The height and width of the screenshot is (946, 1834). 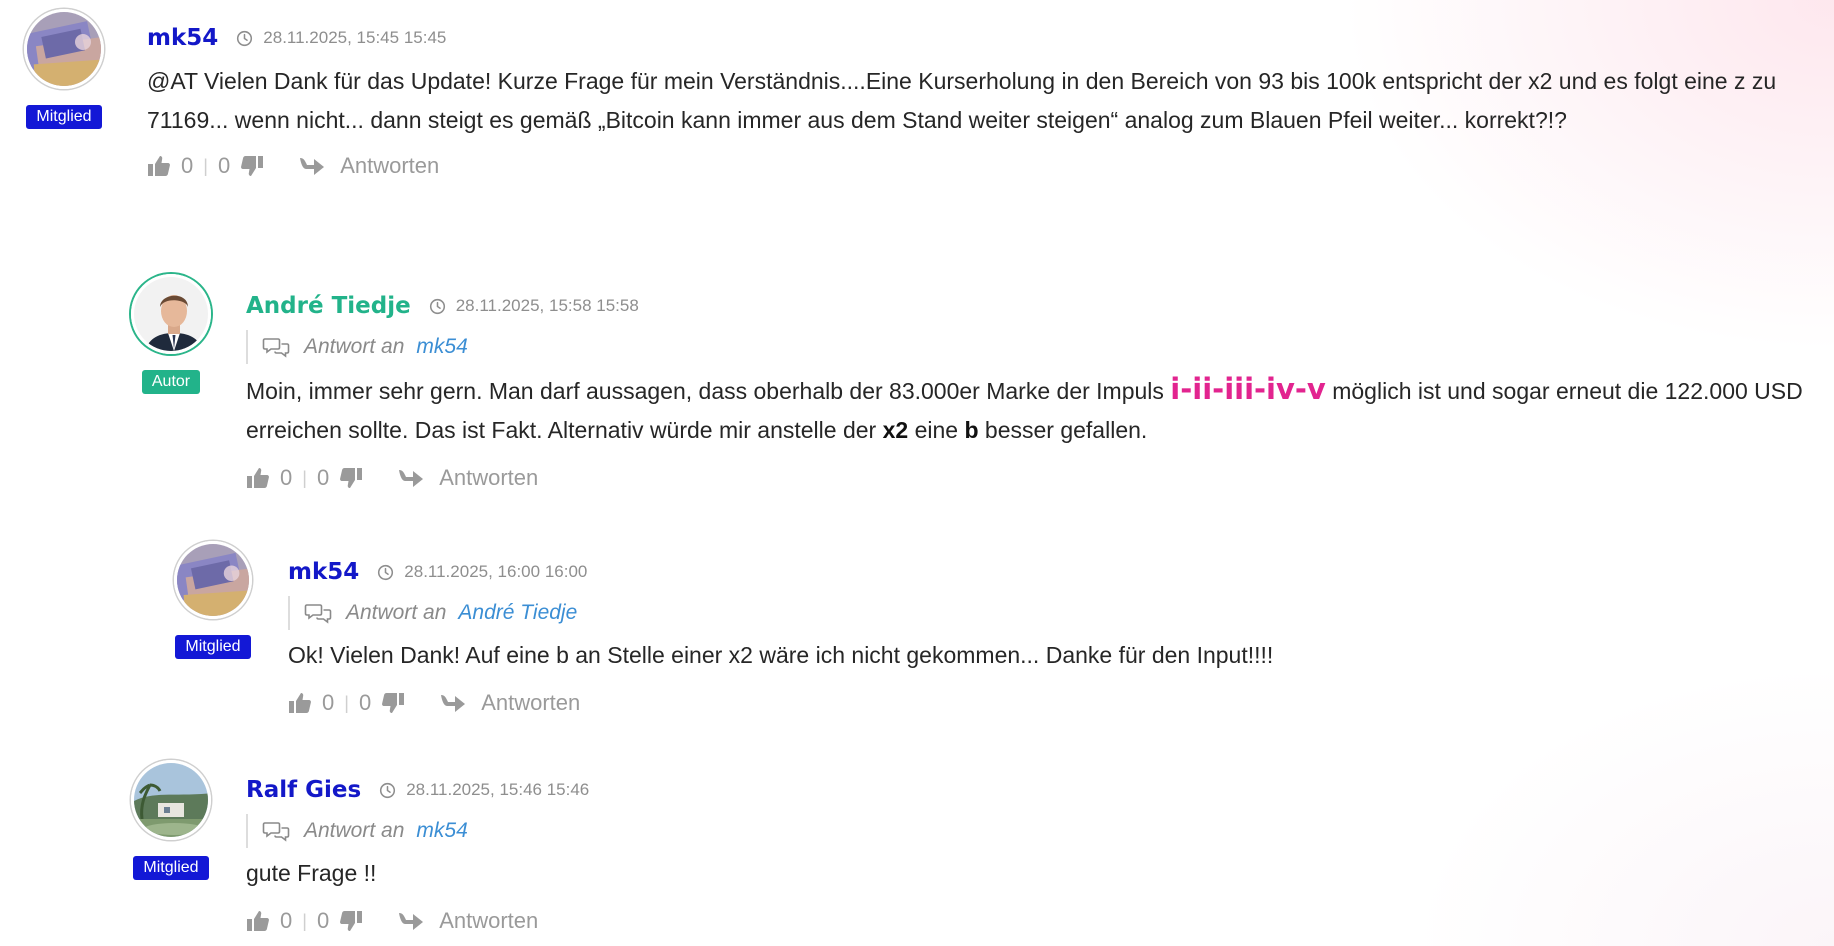 What do you see at coordinates (895, 430) in the screenshot?
I see `bold-term: x2` at bounding box center [895, 430].